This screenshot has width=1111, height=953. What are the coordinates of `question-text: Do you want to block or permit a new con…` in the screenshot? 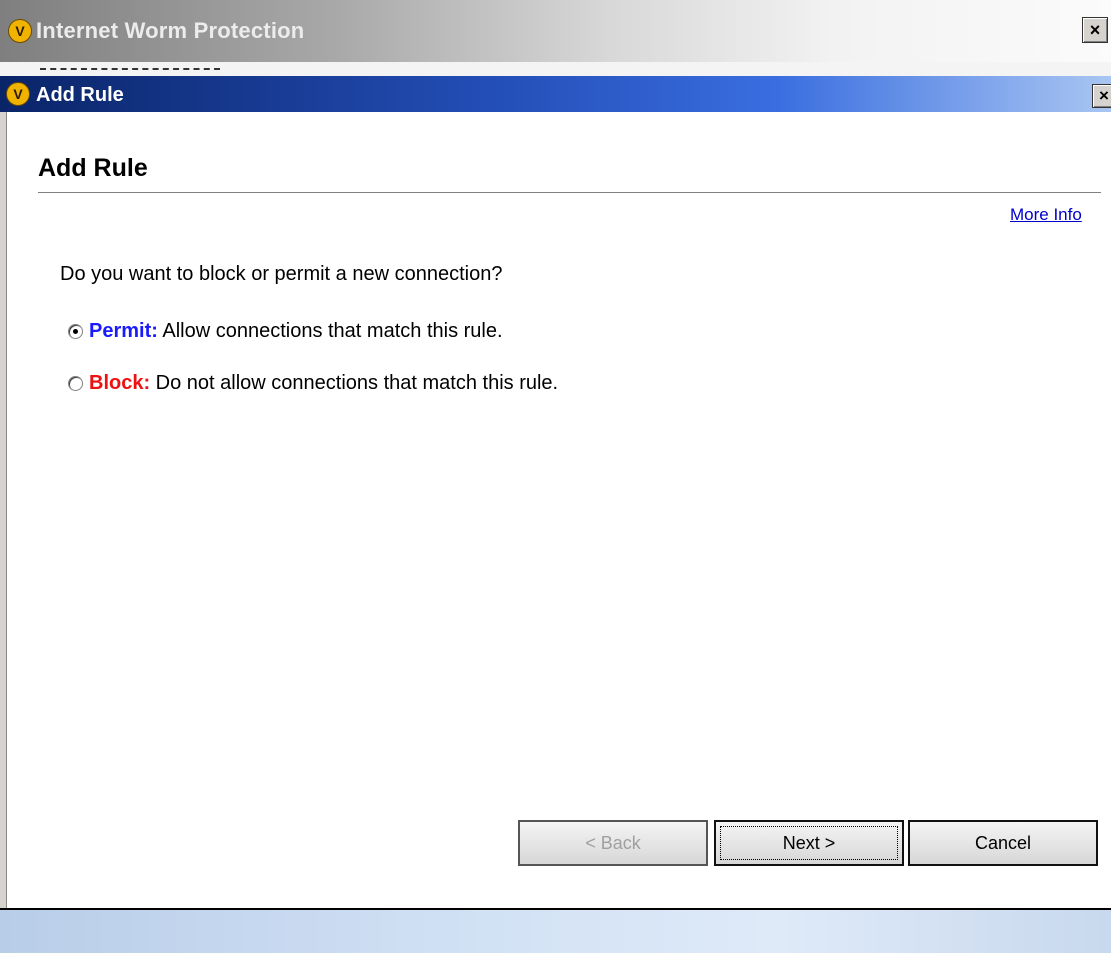 It's located at (281, 274).